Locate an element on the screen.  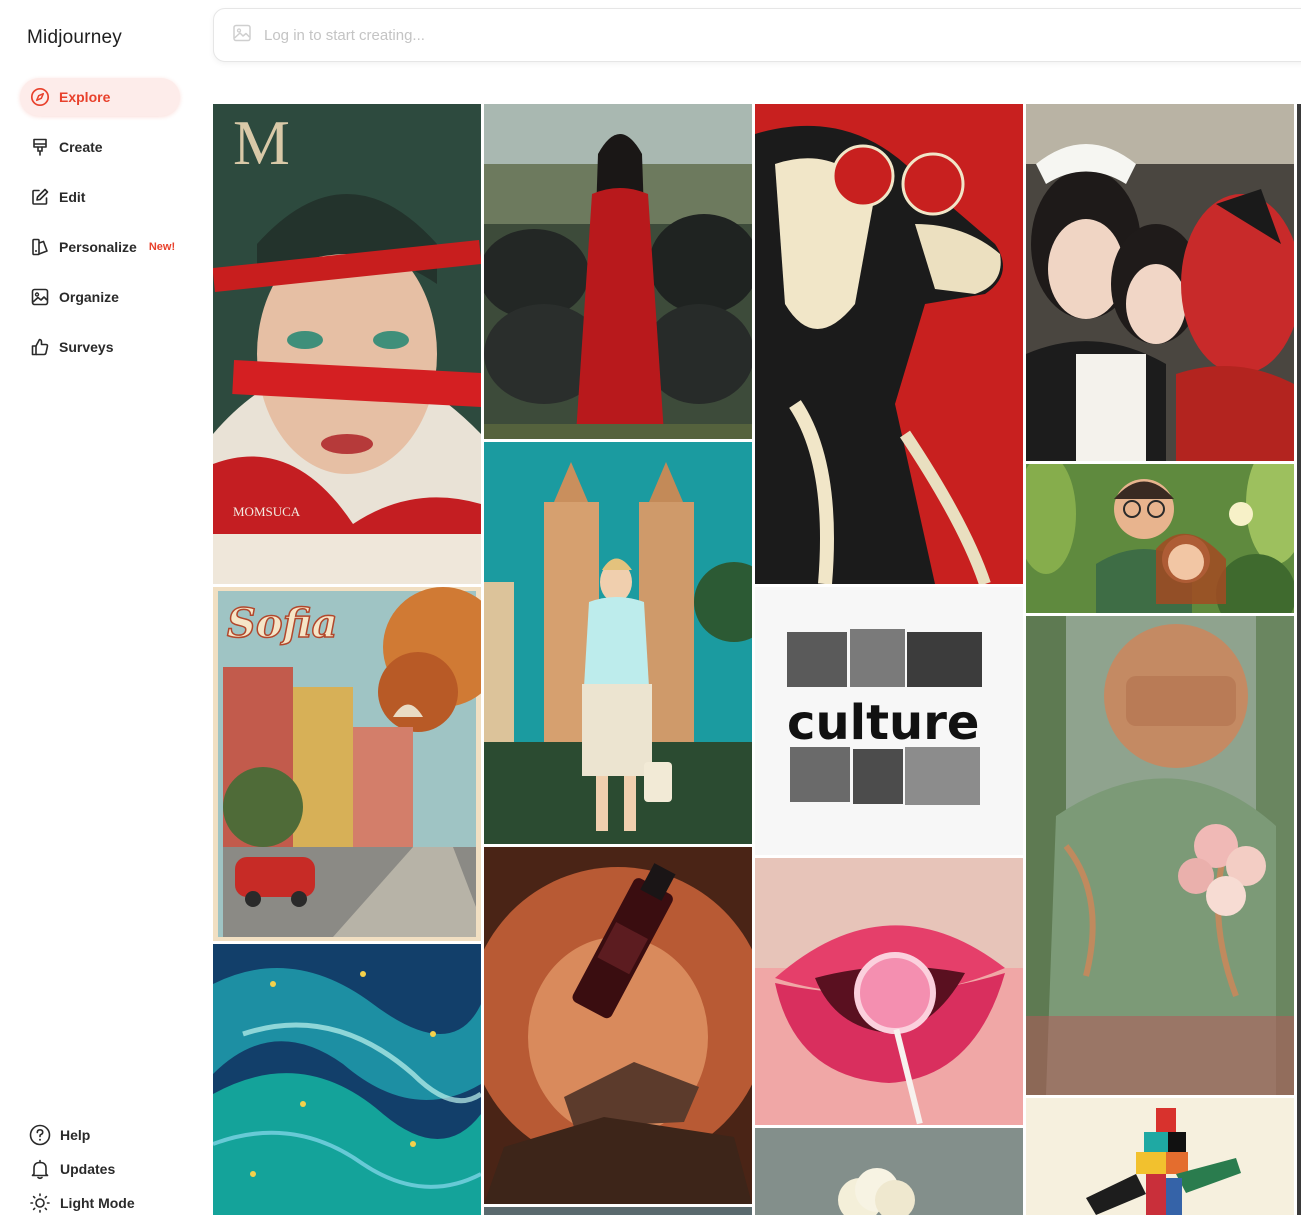
image-upload-icon is located at coordinates (242, 35).